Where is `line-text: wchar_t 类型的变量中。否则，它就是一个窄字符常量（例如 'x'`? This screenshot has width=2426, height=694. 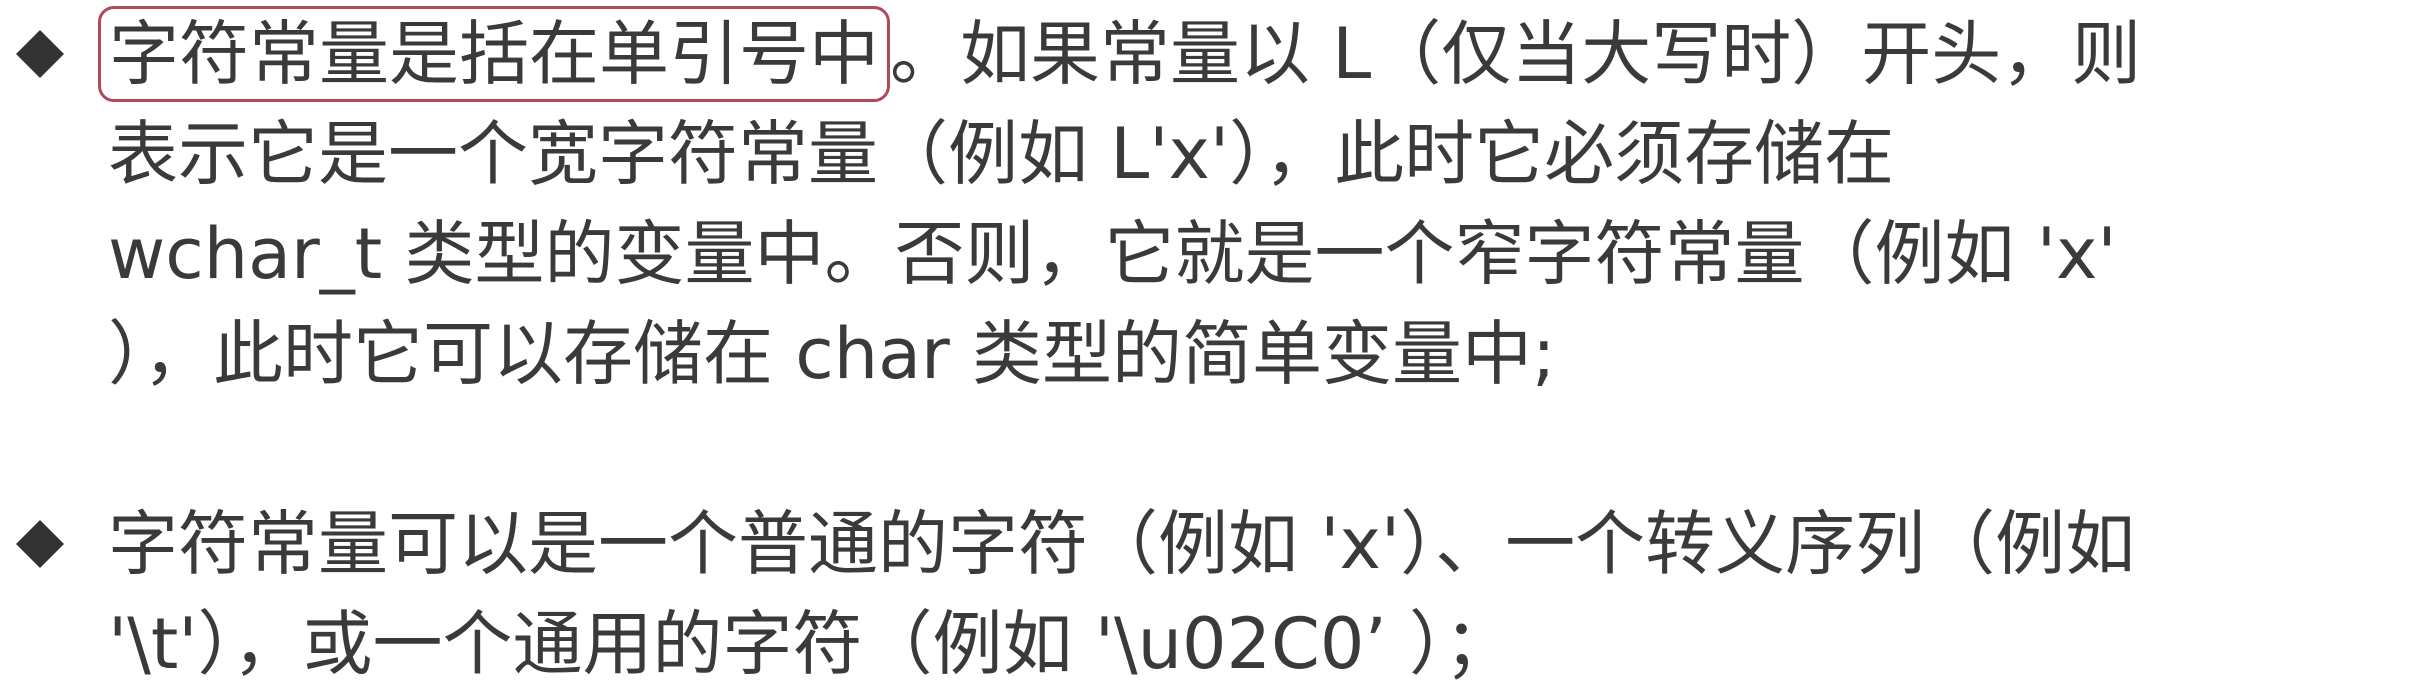 line-text: wchar_t 类型的变量中。否则，它就是一个窄字符常量（例如 'x' is located at coordinates (1112, 254).